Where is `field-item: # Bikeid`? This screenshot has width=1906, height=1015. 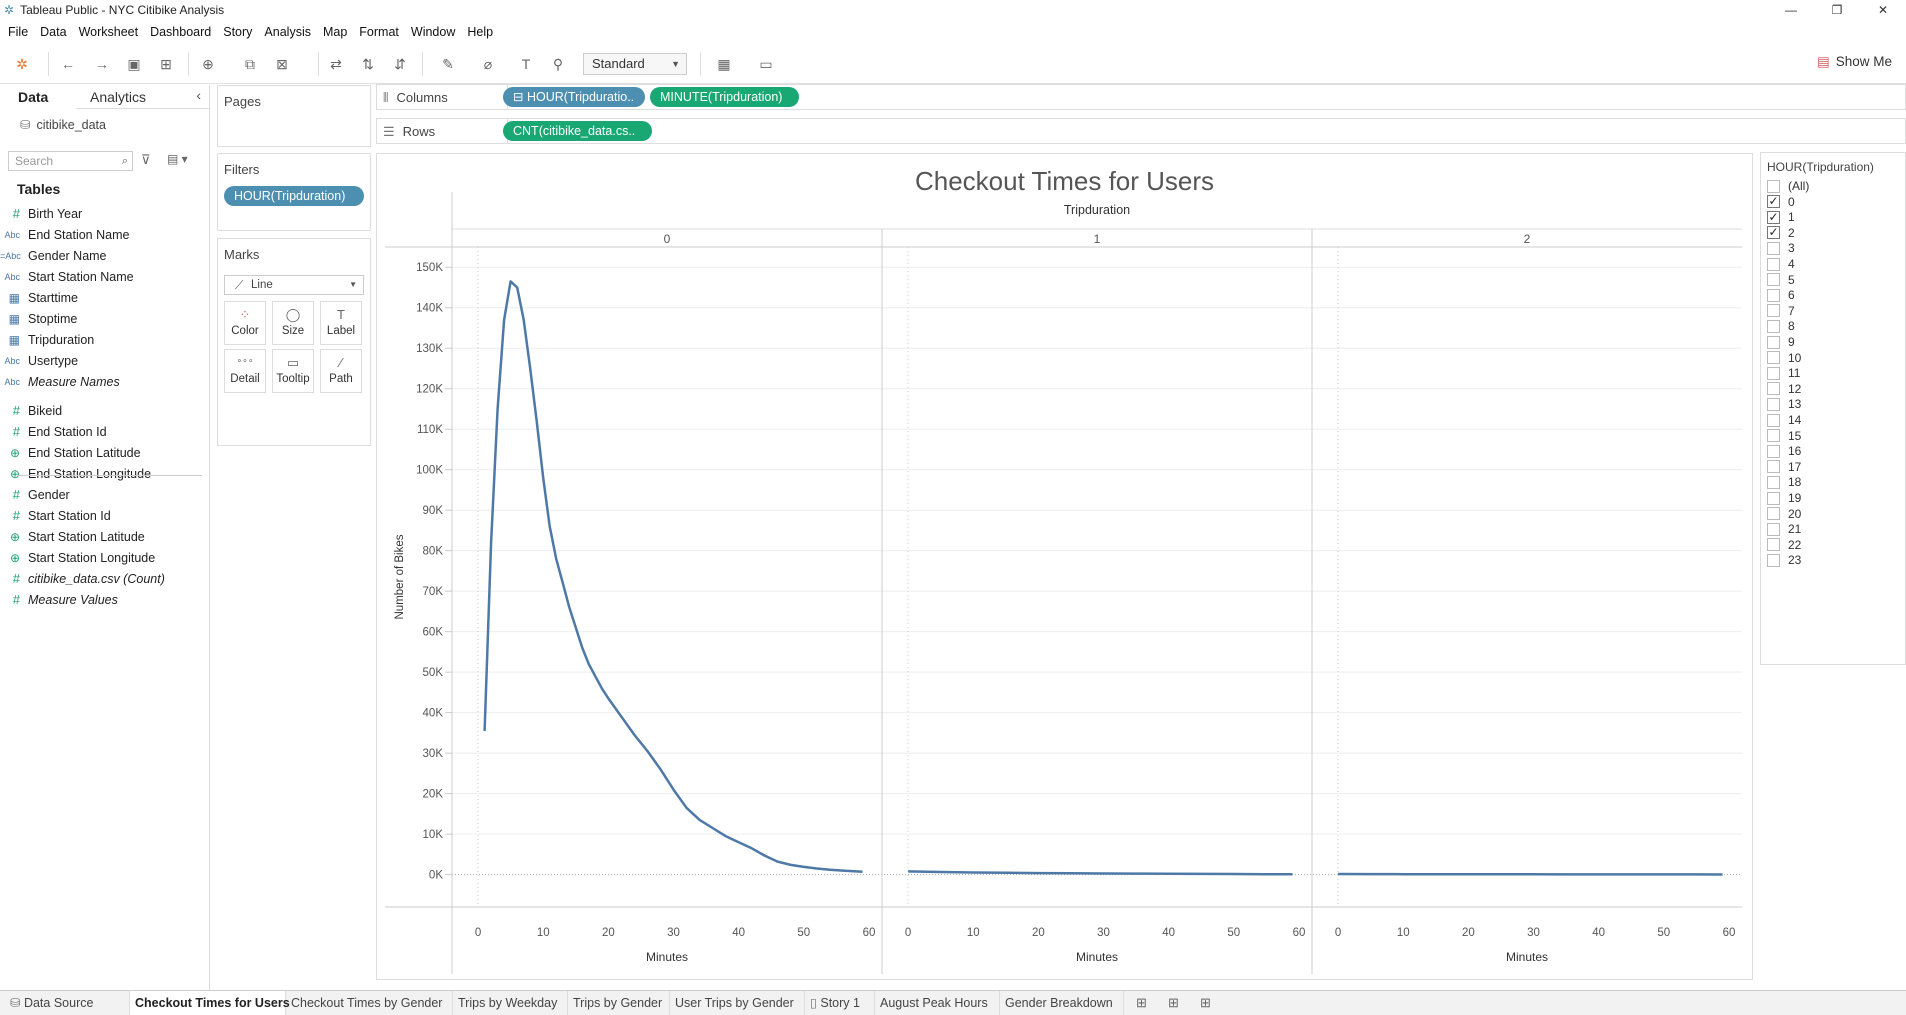
field-item: # Bikeid is located at coordinates (104, 410).